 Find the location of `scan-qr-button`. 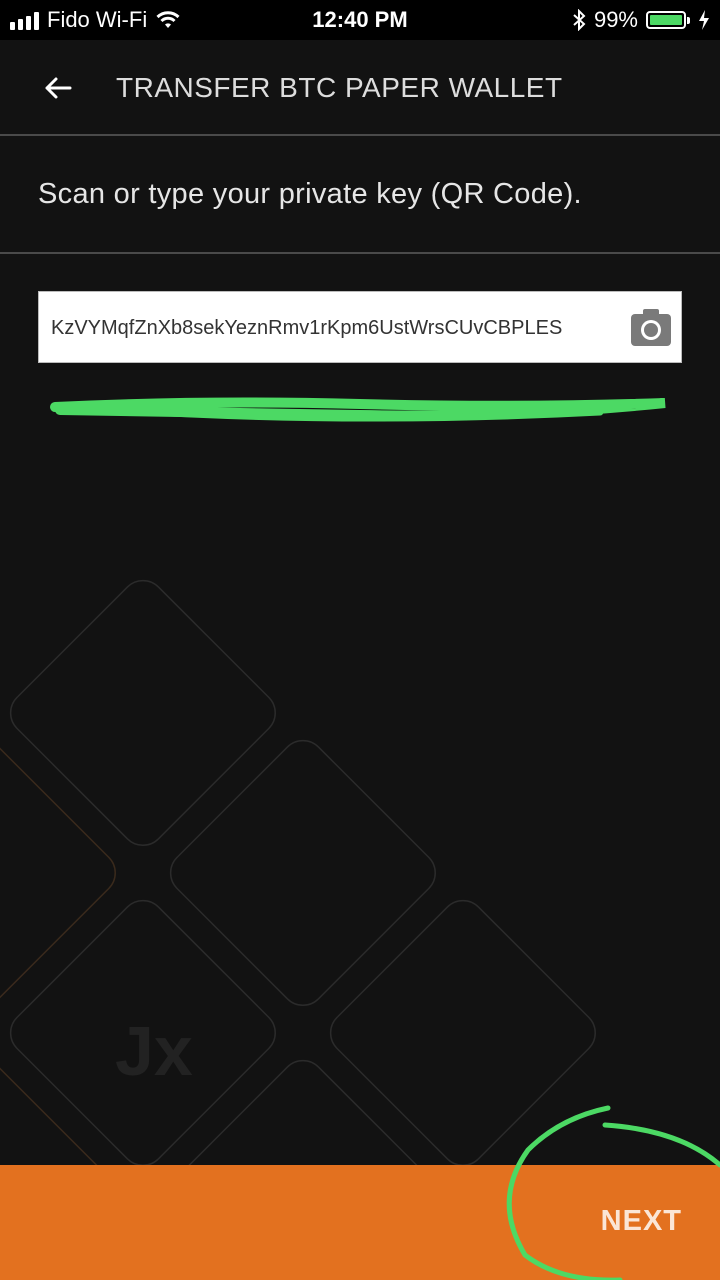

scan-qr-button is located at coordinates (651, 327).